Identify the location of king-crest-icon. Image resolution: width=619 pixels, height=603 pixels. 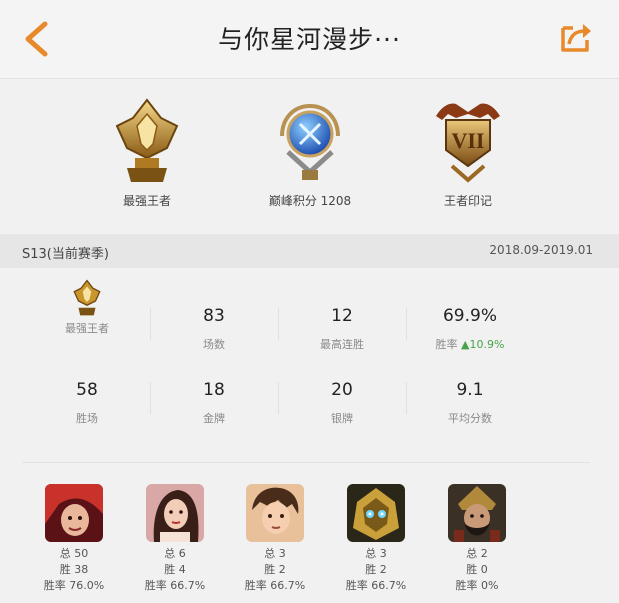
(147, 140).